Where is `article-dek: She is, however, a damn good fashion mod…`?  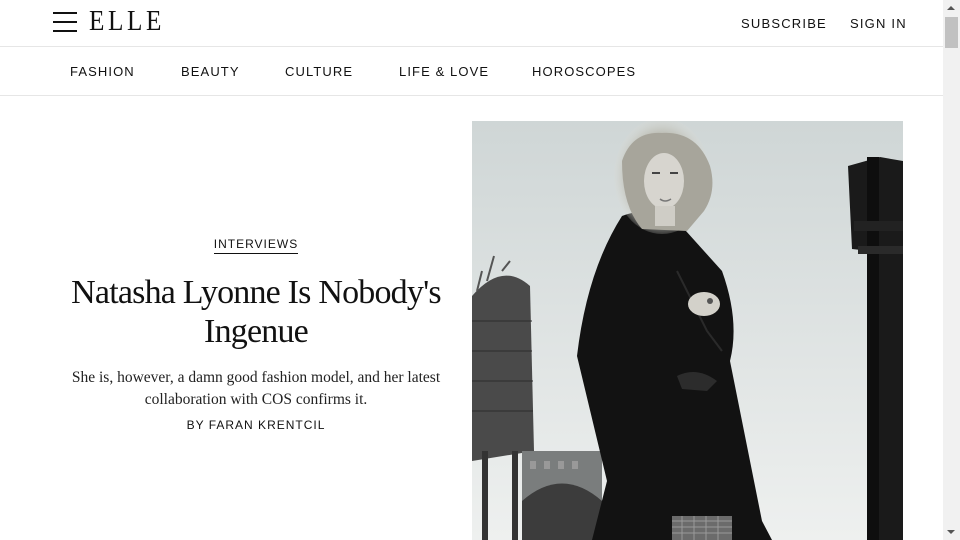
article-dek: She is, however, a damn good fashion mod… is located at coordinates (256, 388).